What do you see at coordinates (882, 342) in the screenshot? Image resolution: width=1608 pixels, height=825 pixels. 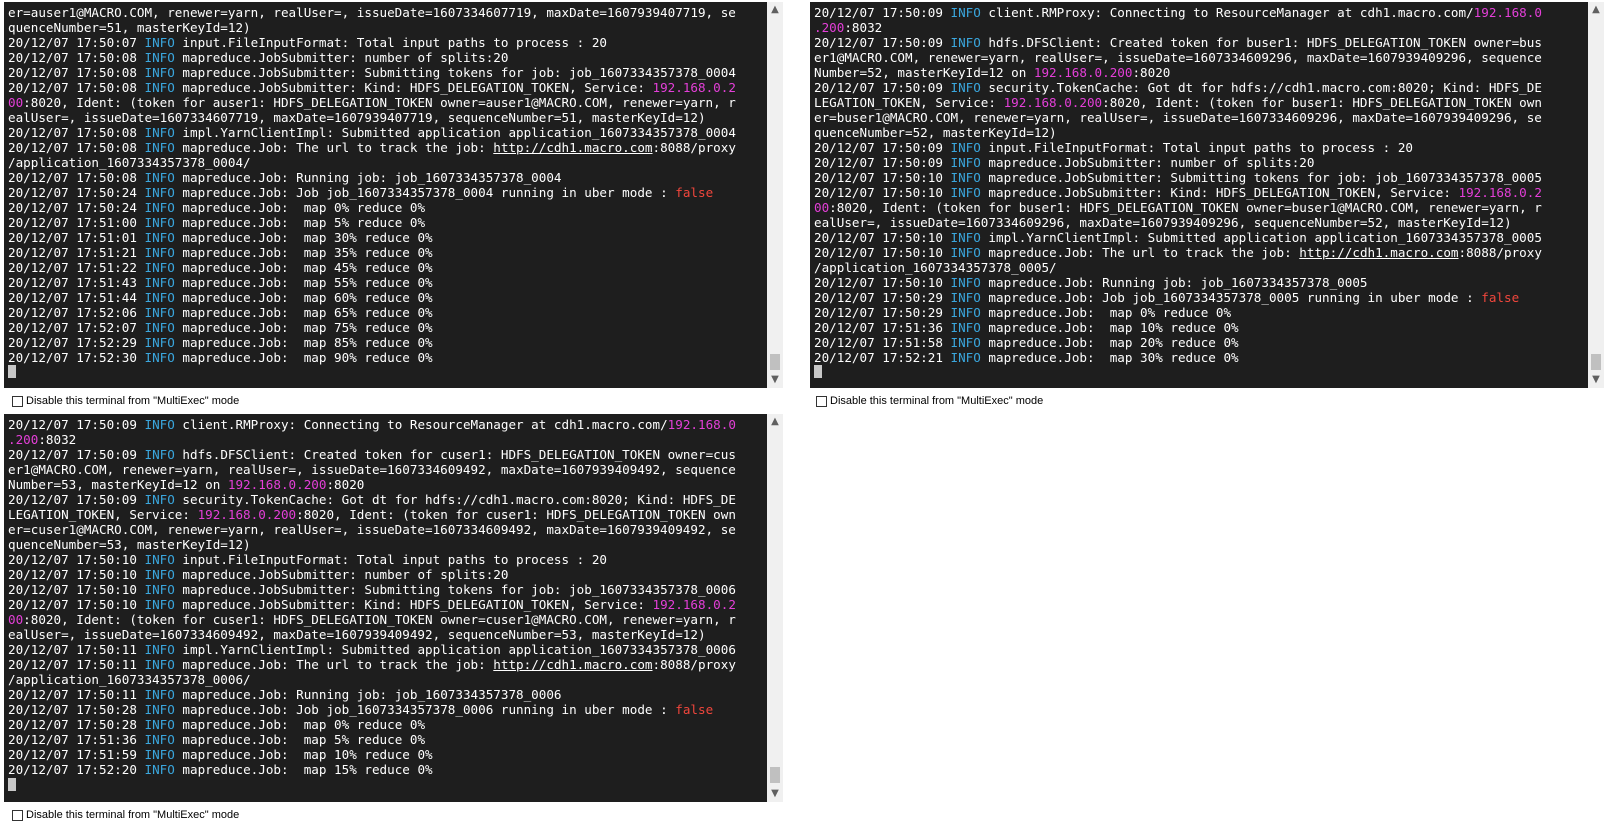 I see `log-text: 20/12/07 17:51:58` at bounding box center [882, 342].